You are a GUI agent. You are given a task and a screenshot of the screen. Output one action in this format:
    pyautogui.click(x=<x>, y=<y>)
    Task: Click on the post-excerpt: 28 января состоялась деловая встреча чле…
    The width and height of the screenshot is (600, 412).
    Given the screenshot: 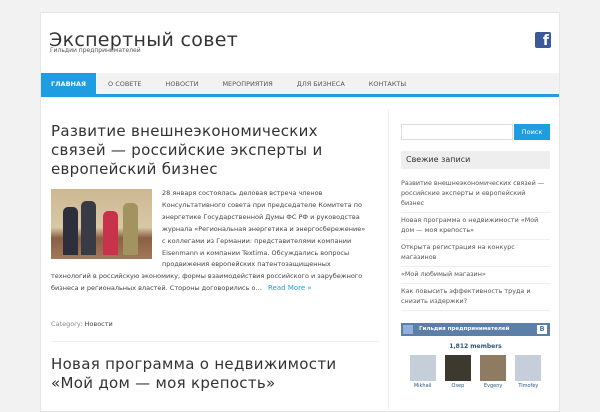 What is the action you would take?
    pyautogui.click(x=208, y=241)
    